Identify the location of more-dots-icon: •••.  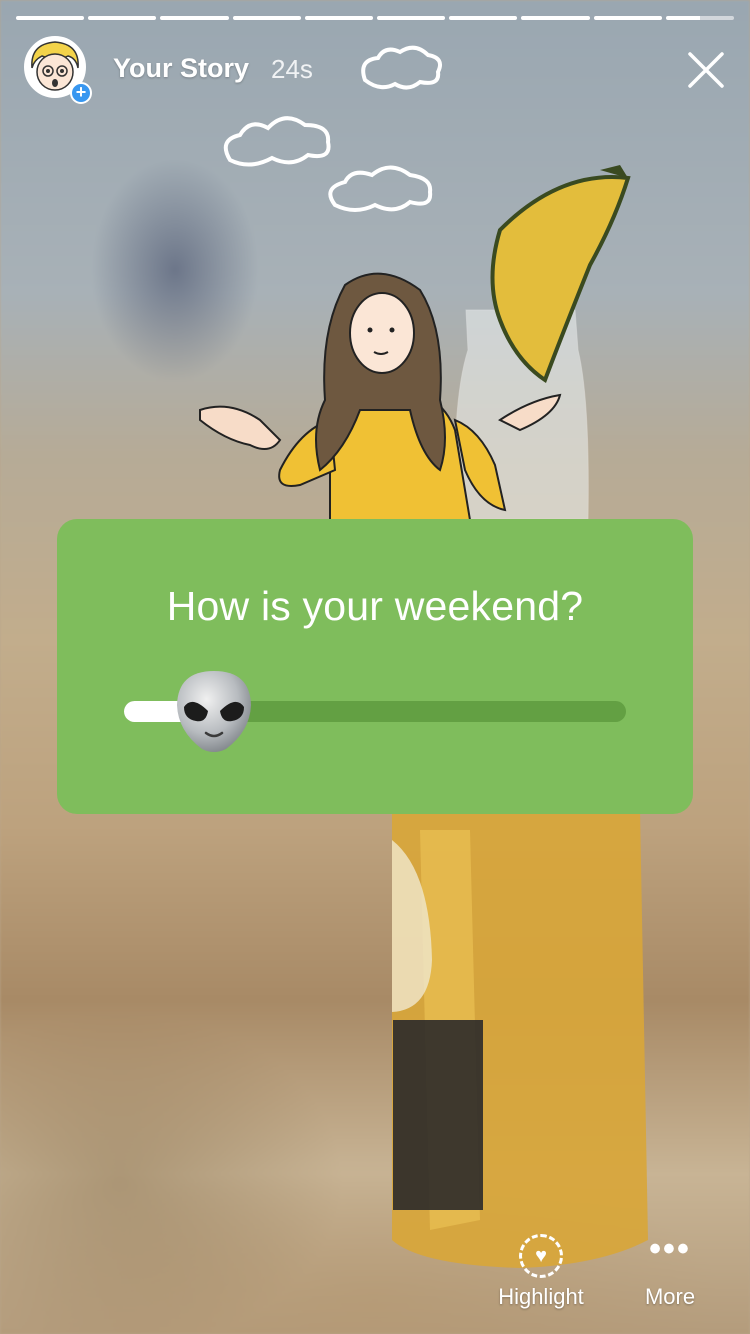
(670, 1249).